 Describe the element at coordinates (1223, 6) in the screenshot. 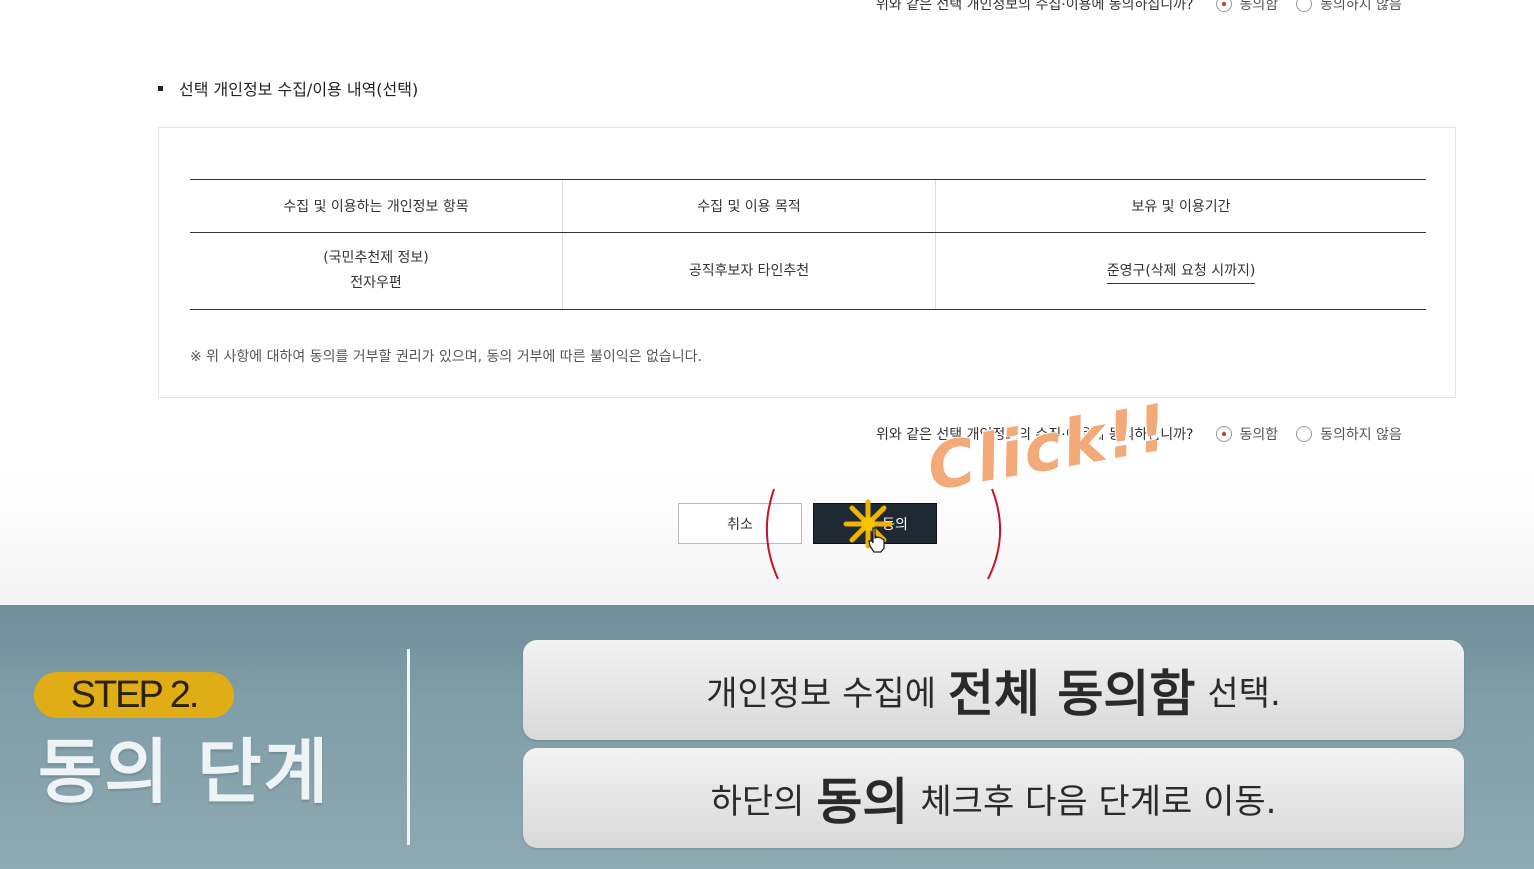

I see `radio-agree-top` at that location.